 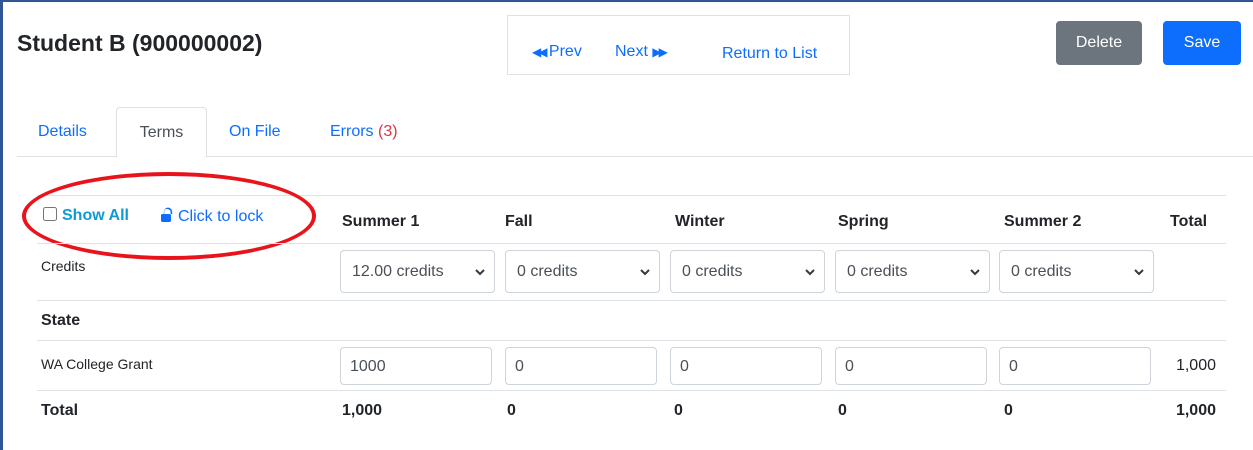 I want to click on show-all-toggle: Show All, so click(x=86, y=216).